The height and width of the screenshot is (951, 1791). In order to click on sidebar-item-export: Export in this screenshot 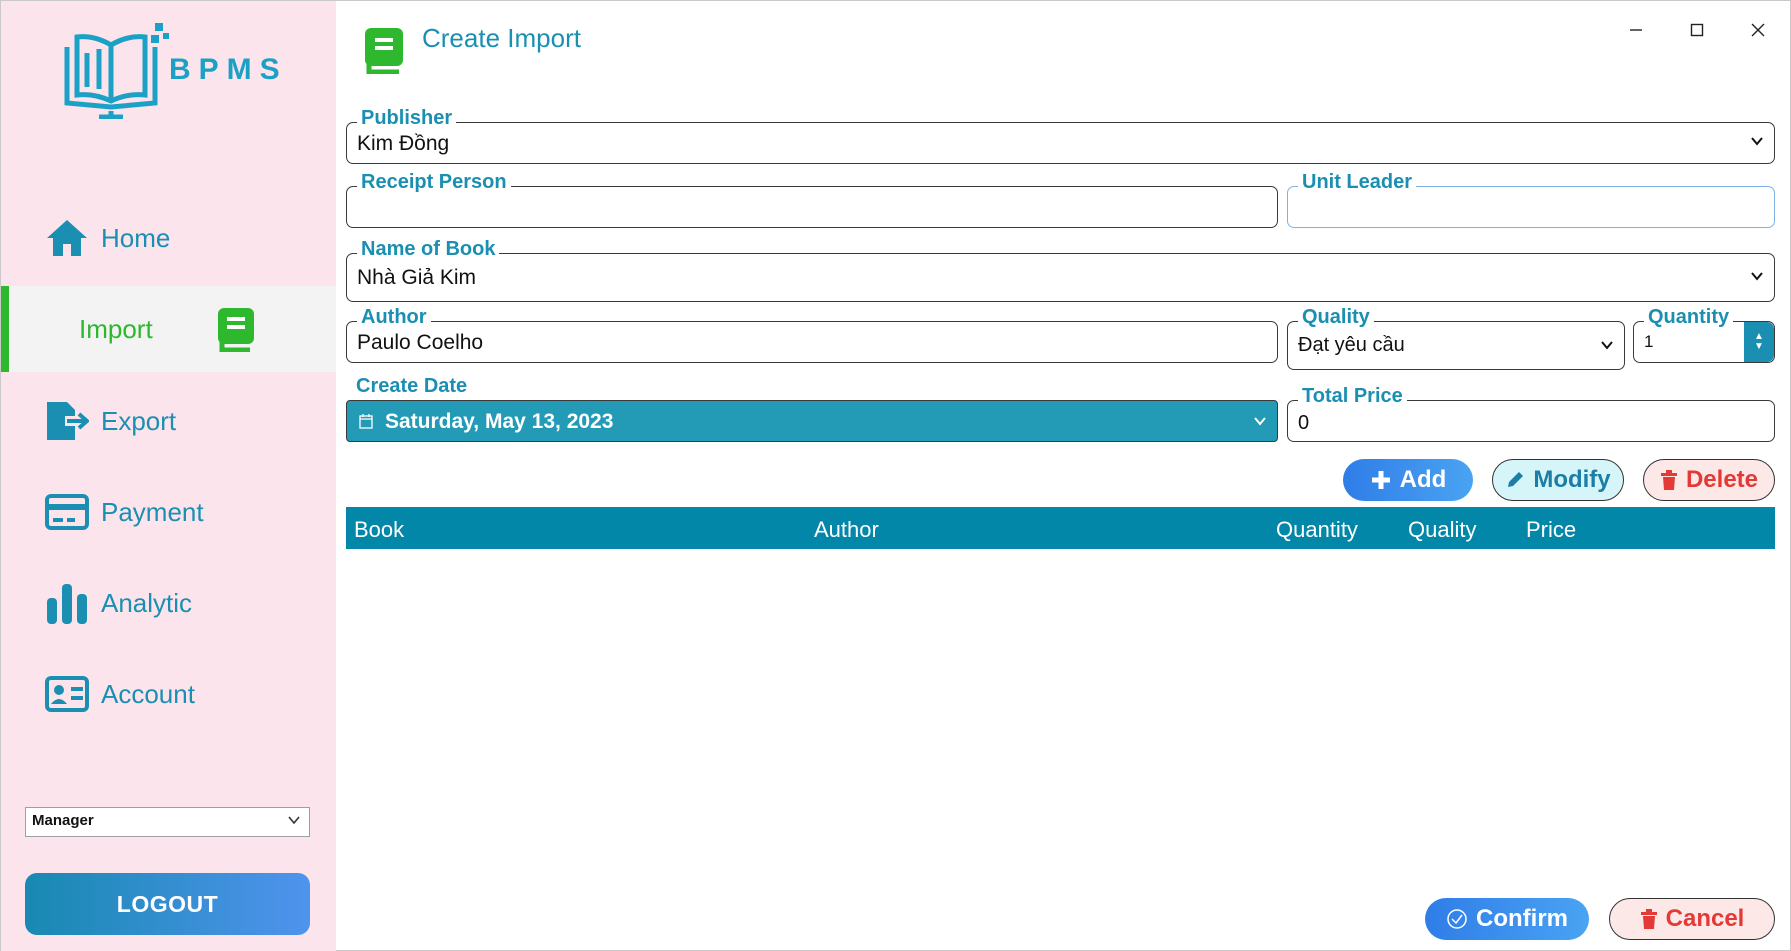, I will do `click(168, 421)`.